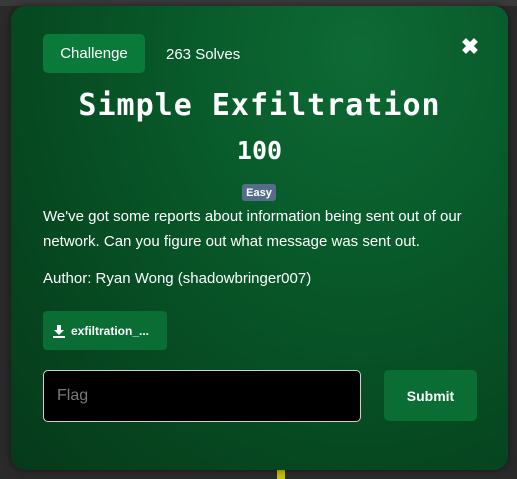 The image size is (517, 479). What do you see at coordinates (177, 278) in the screenshot?
I see `challenge-author: Author: Ryan Wong (shadowbringer007)` at bounding box center [177, 278].